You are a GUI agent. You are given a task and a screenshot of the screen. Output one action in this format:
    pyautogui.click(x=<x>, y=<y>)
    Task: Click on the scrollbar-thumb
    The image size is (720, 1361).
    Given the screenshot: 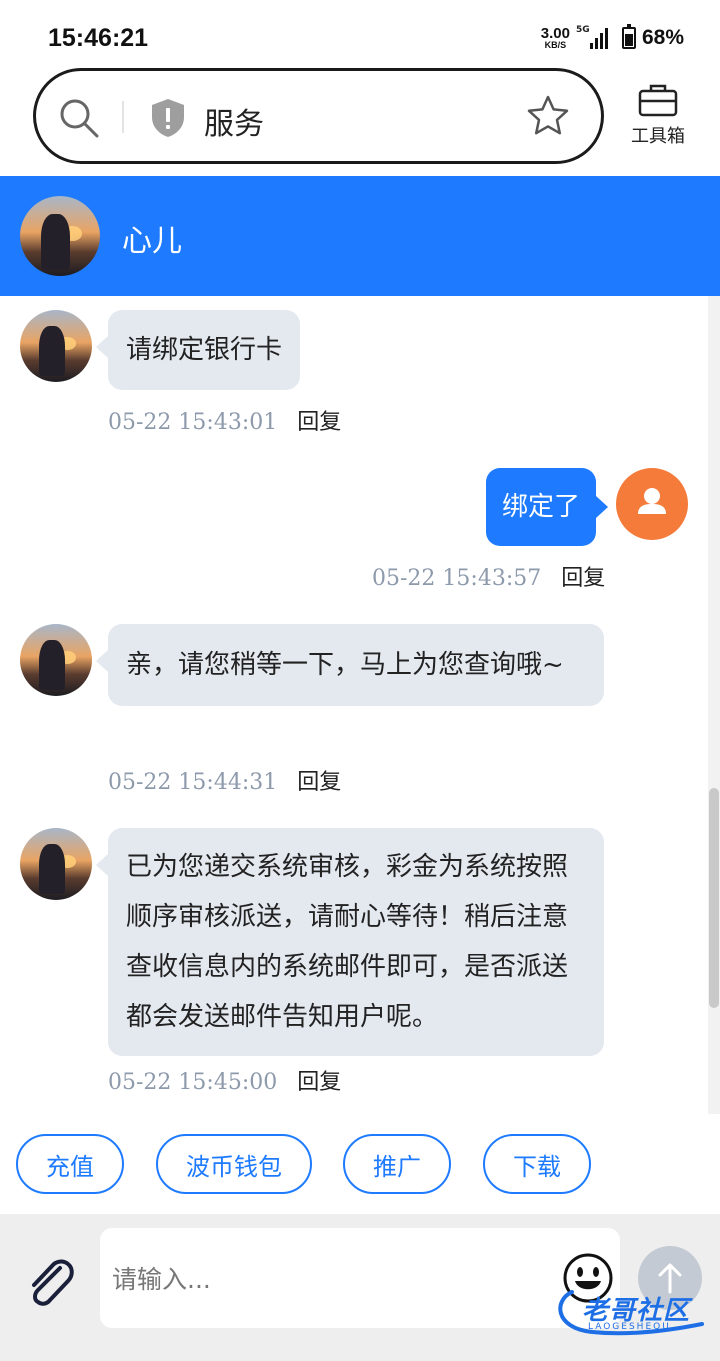 What is the action you would take?
    pyautogui.click(x=714, y=898)
    